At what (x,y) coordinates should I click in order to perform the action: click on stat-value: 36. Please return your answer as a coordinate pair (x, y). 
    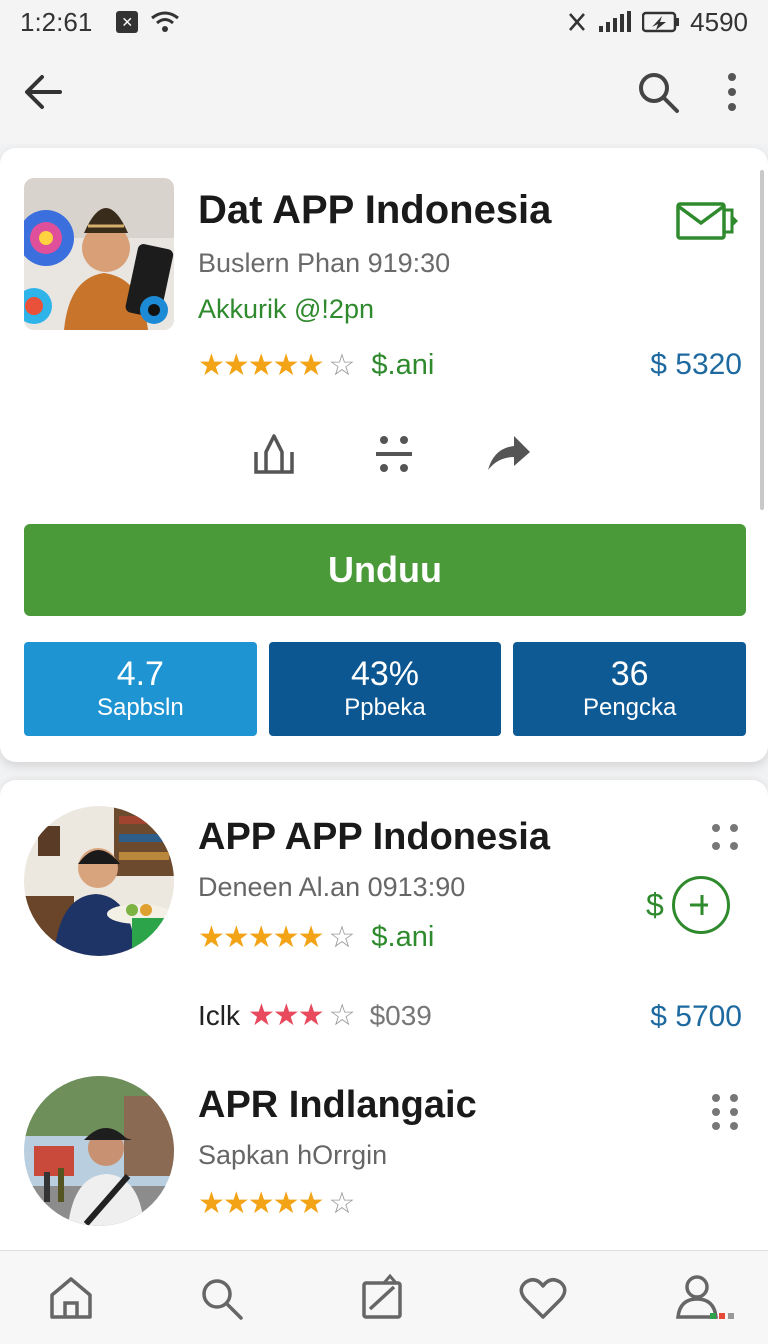
    Looking at the image, I should click on (629, 674).